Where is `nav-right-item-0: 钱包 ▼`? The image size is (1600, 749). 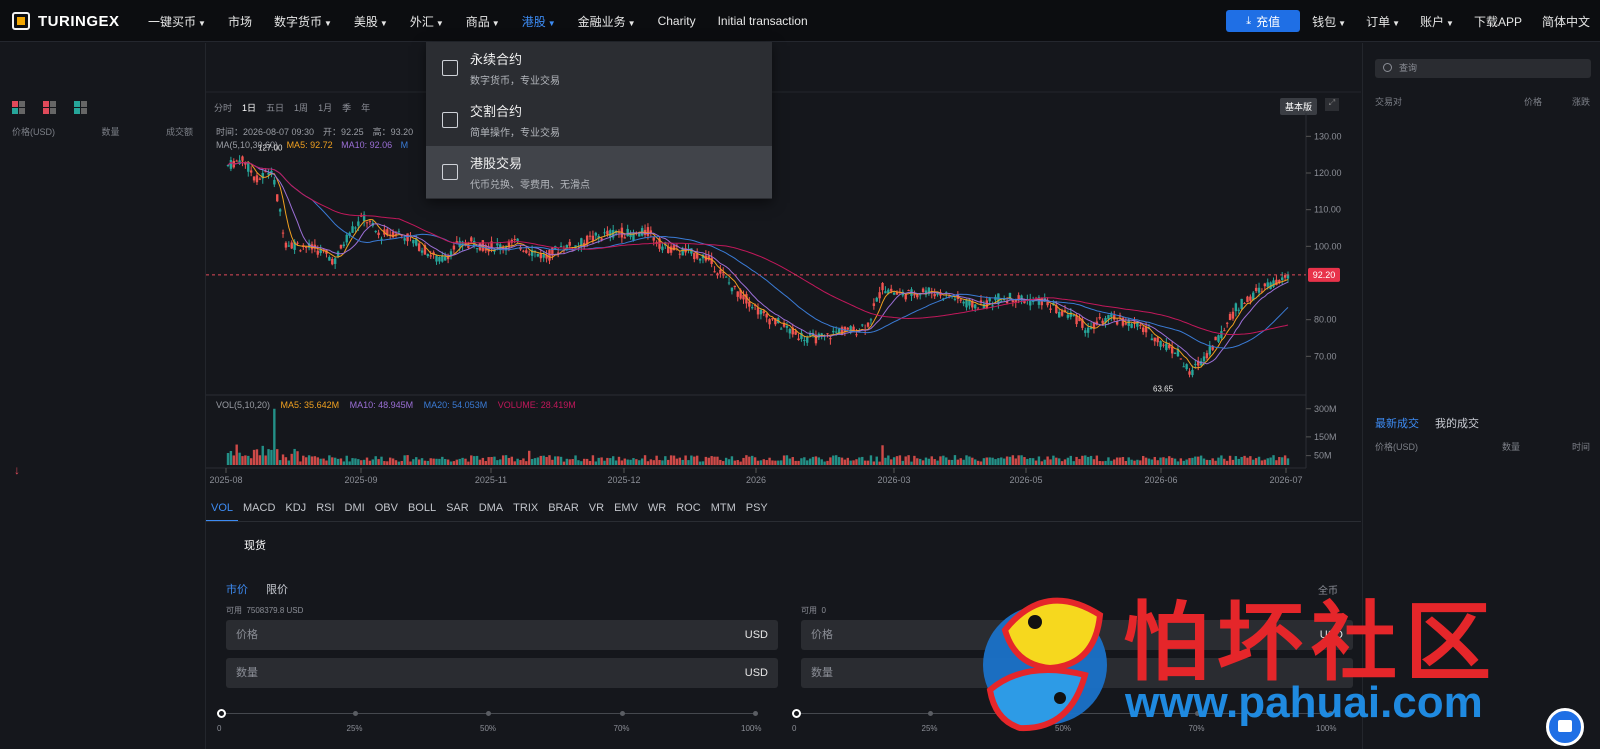
nav-right-item-0: 钱包 ▼ is located at coordinates (1329, 21).